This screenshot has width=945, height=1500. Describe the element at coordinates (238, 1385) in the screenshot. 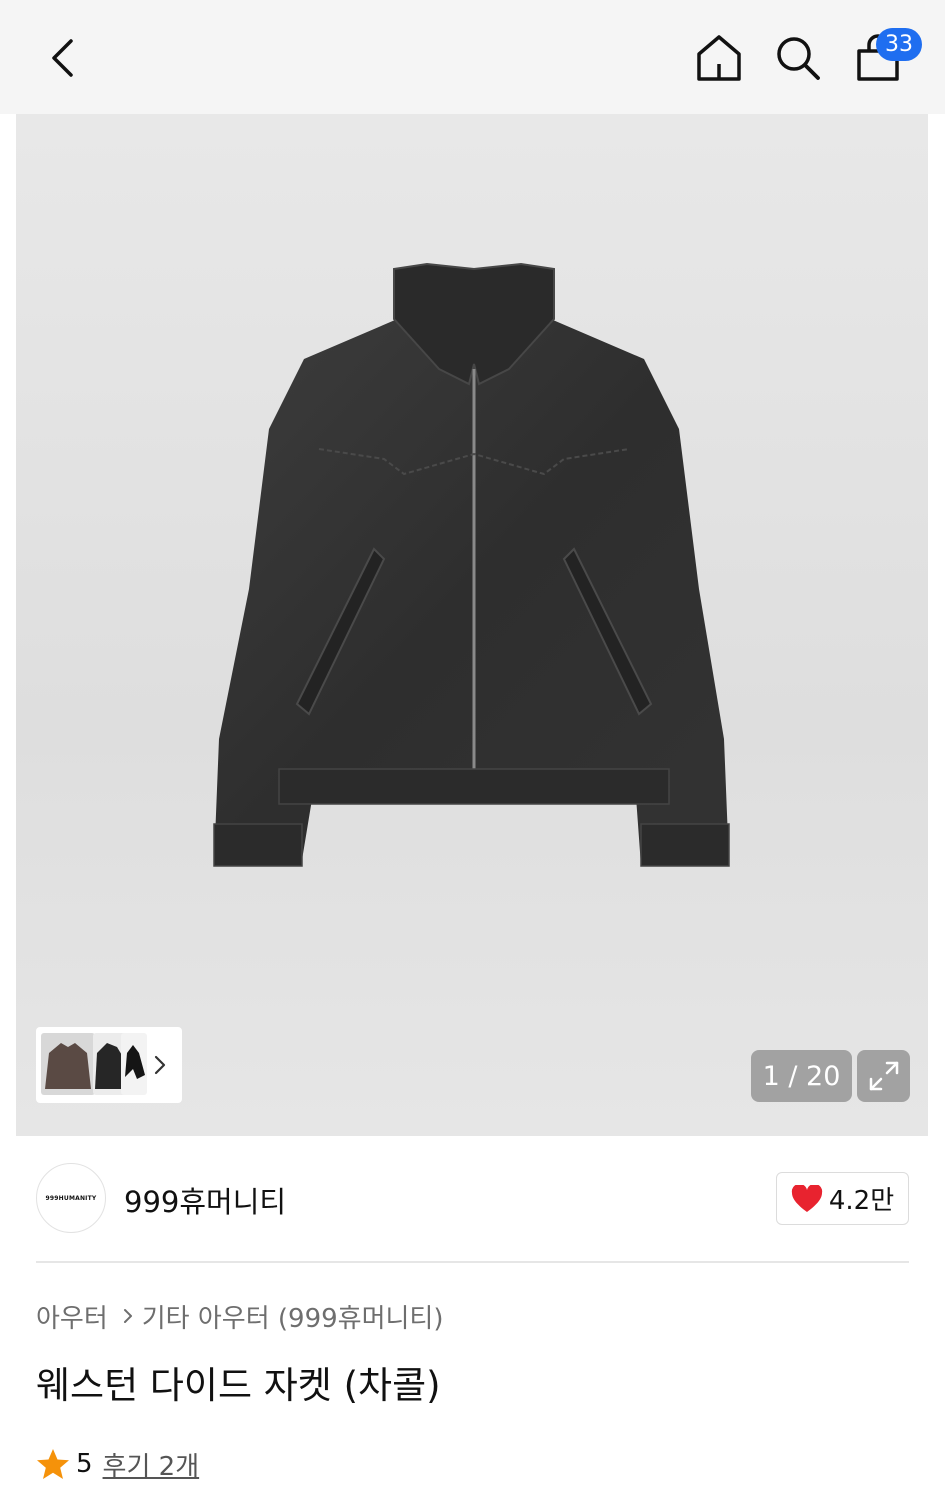

I see `product-title: 웨스턴 다이드 자켓 (차콜)` at that location.